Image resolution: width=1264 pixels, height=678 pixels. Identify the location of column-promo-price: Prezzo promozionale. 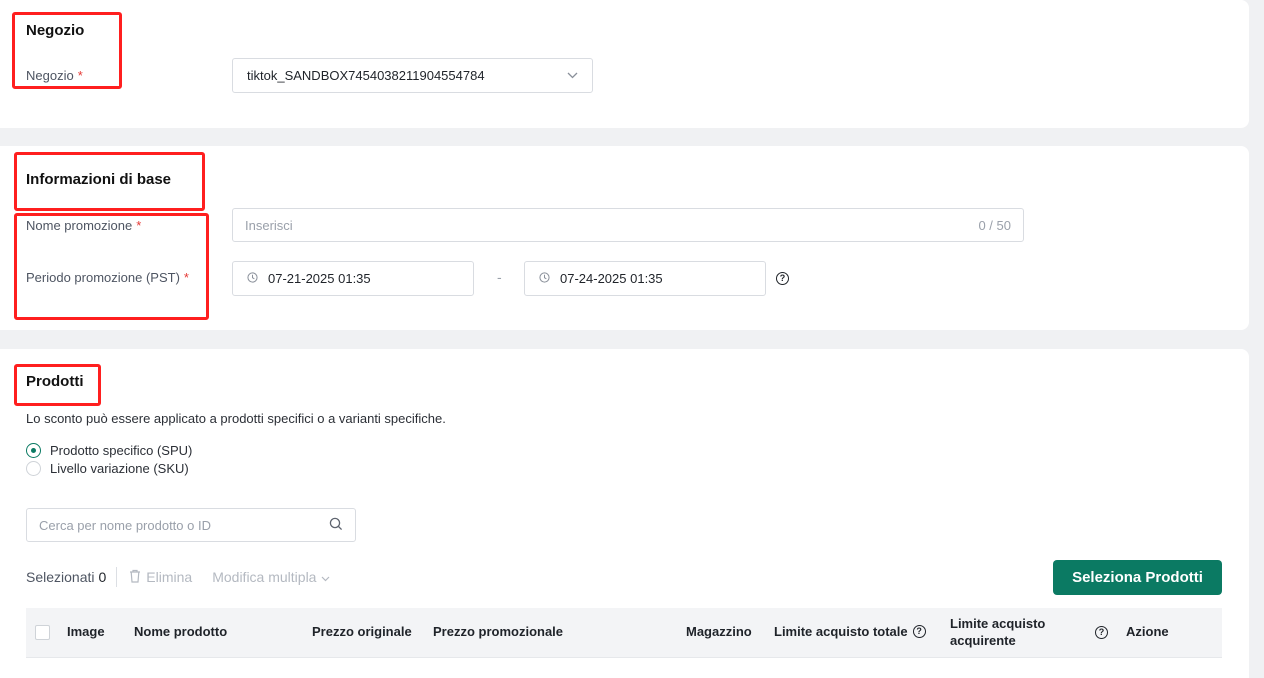
(498, 631).